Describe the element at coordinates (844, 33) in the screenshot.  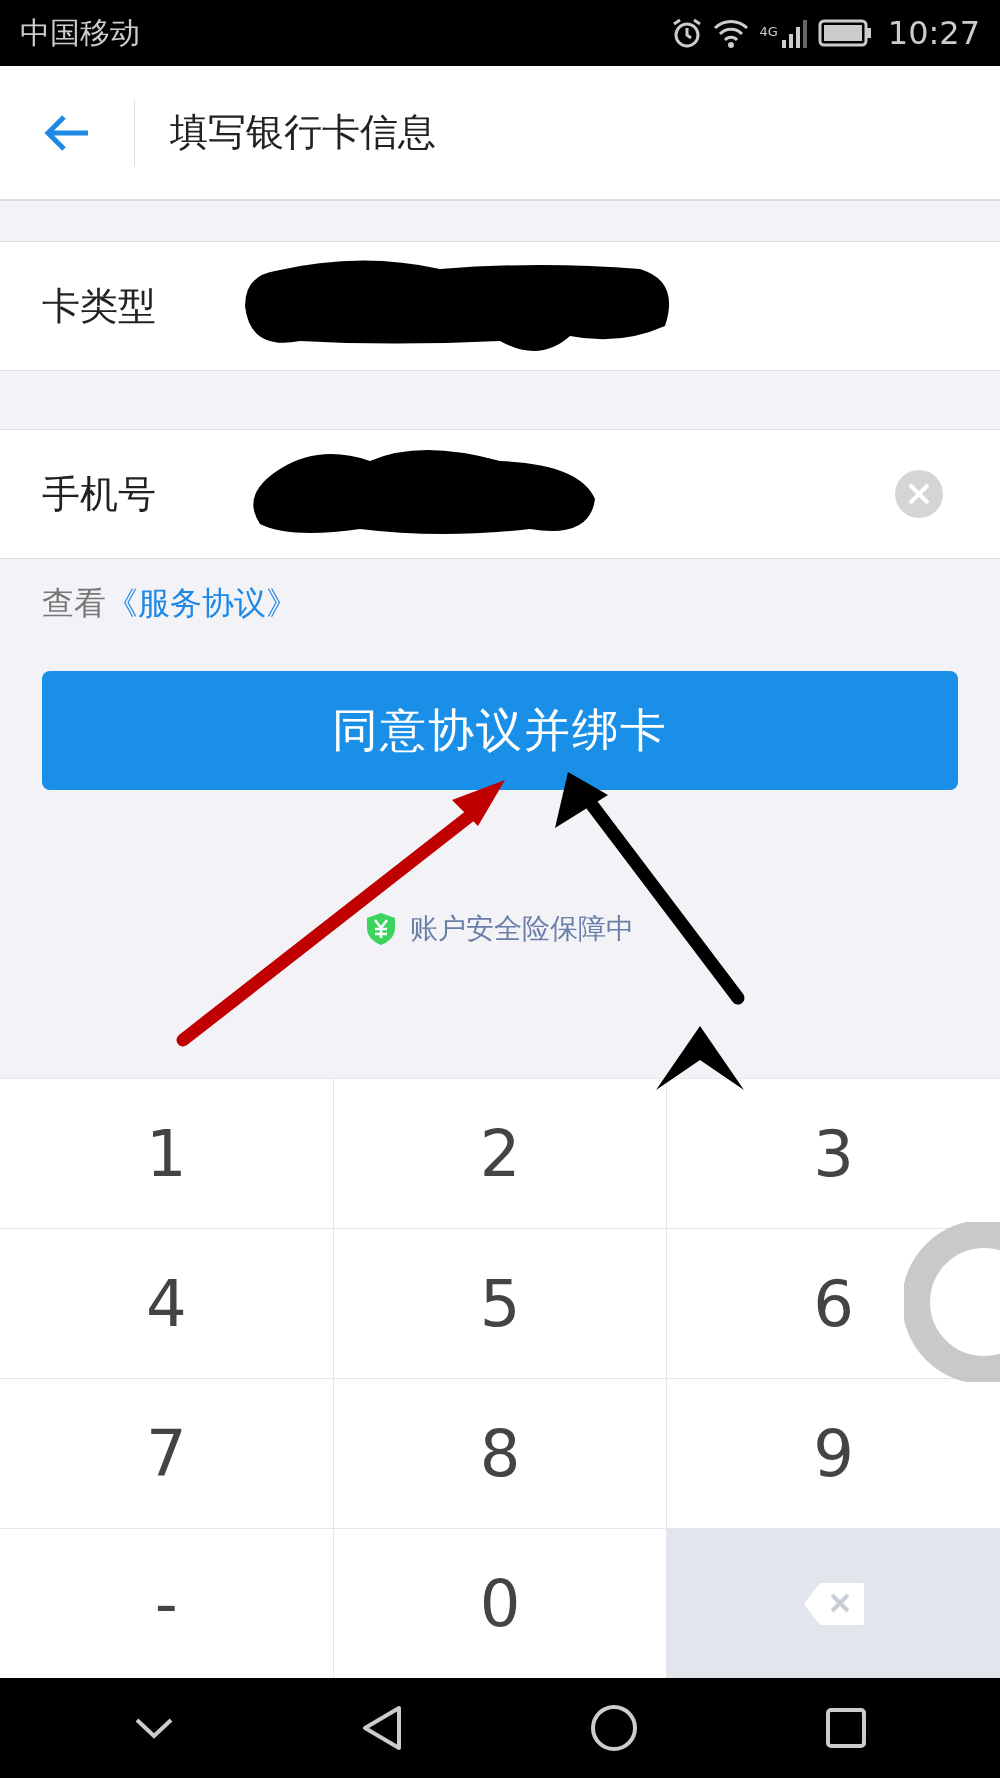
I see `battery-icon` at that location.